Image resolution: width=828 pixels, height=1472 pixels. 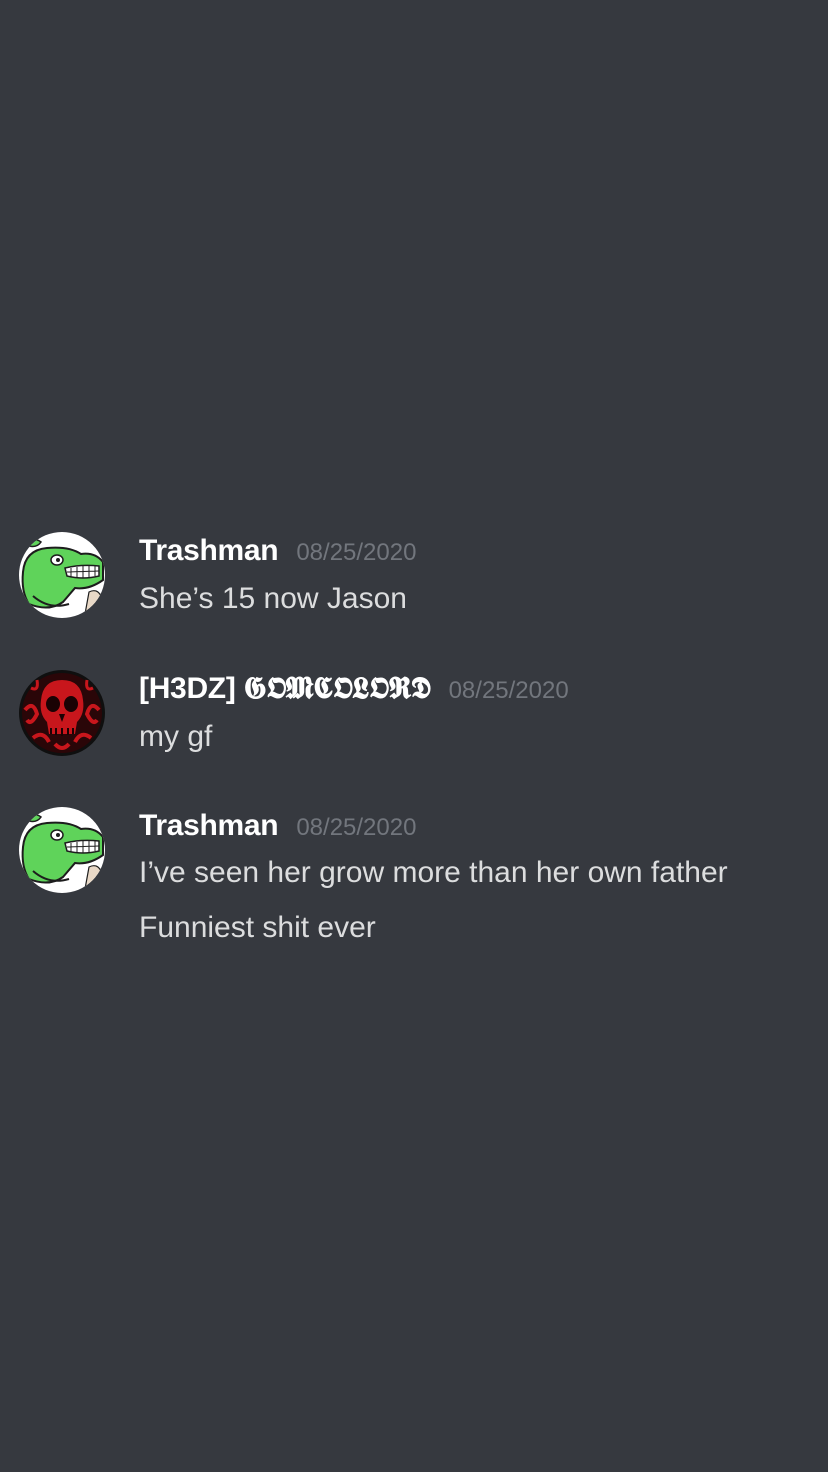 What do you see at coordinates (62, 713) in the screenshot?
I see `red-skull-avatar-icon` at bounding box center [62, 713].